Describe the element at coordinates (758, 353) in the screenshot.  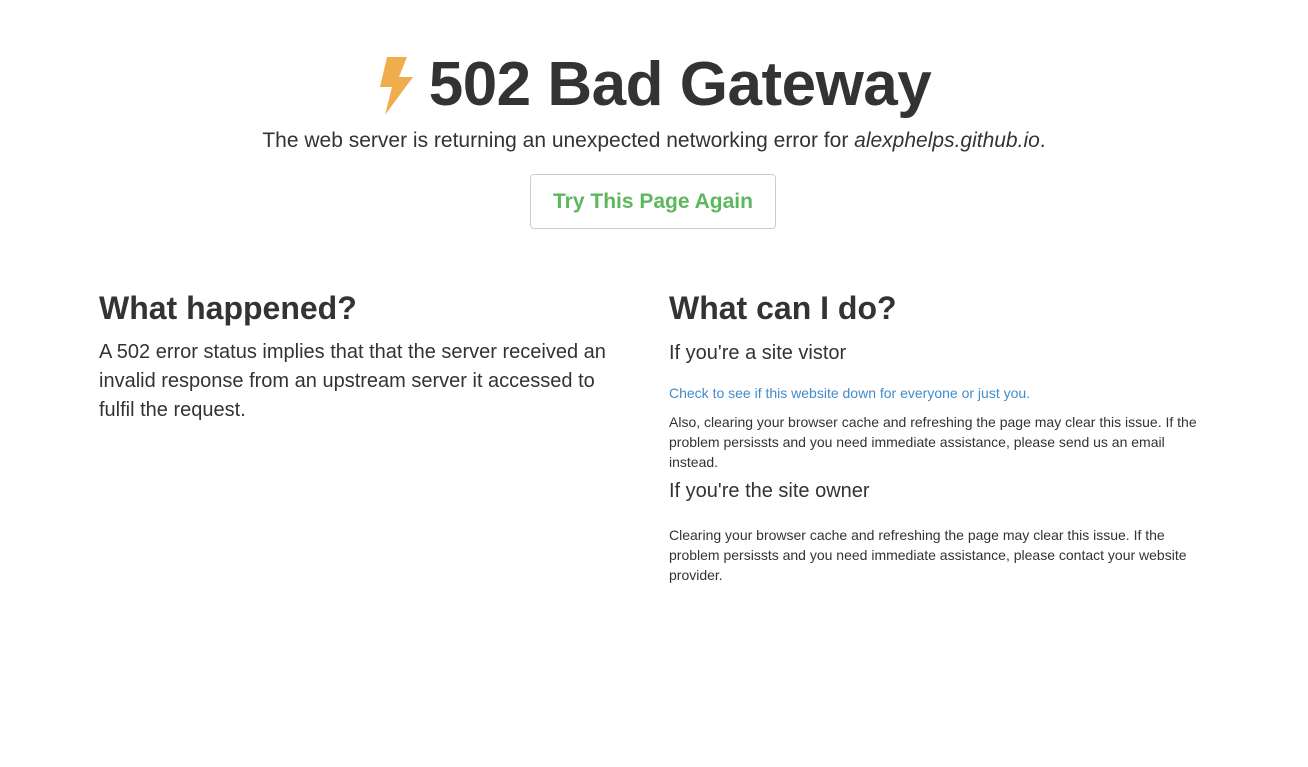
I see `site-visitor-heading: If you're a site vistor` at that location.